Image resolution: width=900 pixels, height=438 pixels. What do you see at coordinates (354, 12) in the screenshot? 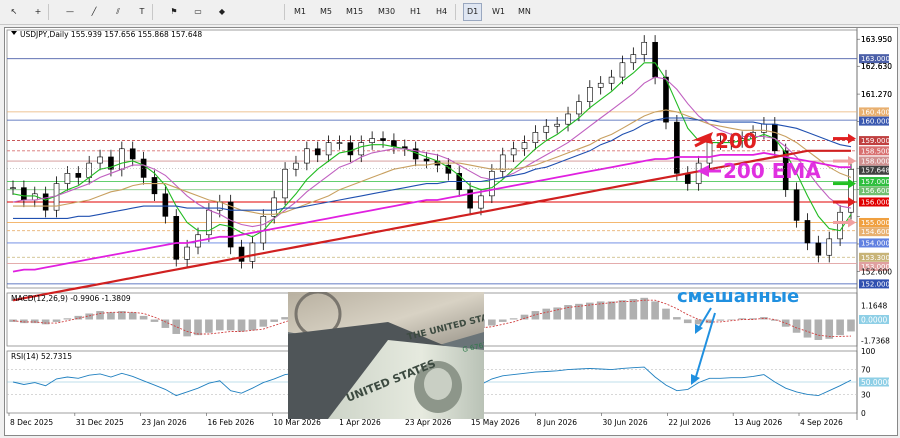
I see `timeframe-m15: M15` at bounding box center [354, 12].